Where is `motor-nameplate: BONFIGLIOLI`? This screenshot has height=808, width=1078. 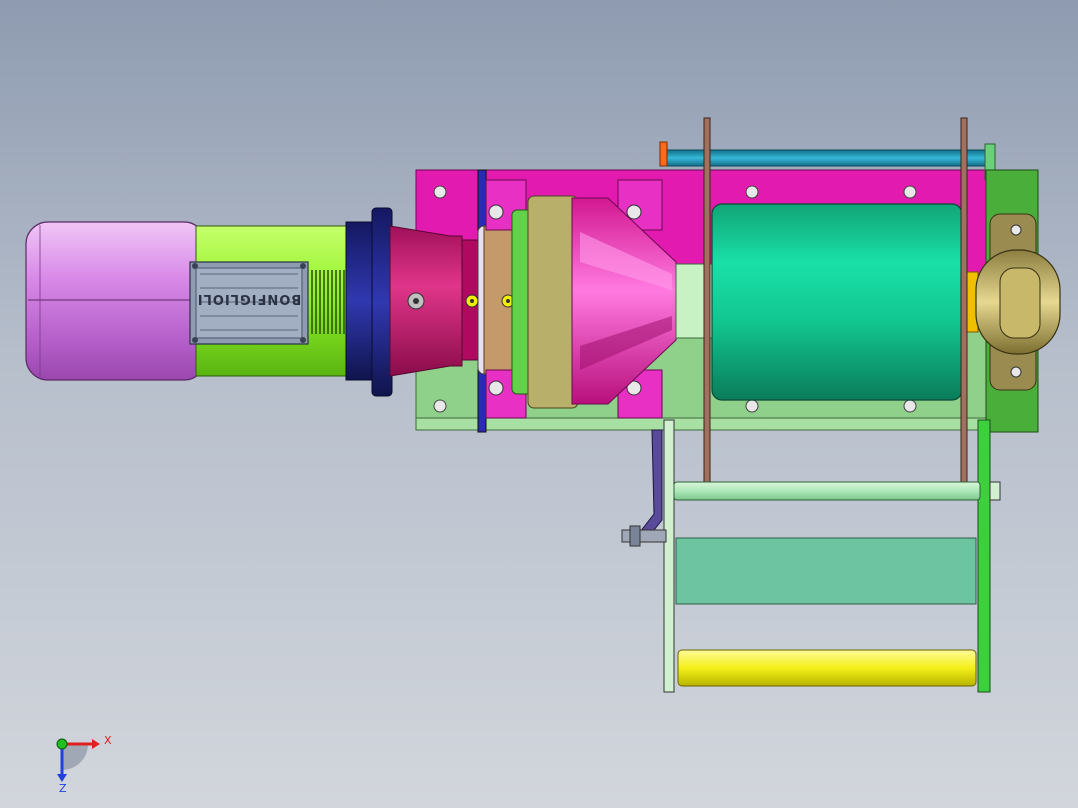
motor-nameplate: BONFIGLIOLI is located at coordinates (249, 298).